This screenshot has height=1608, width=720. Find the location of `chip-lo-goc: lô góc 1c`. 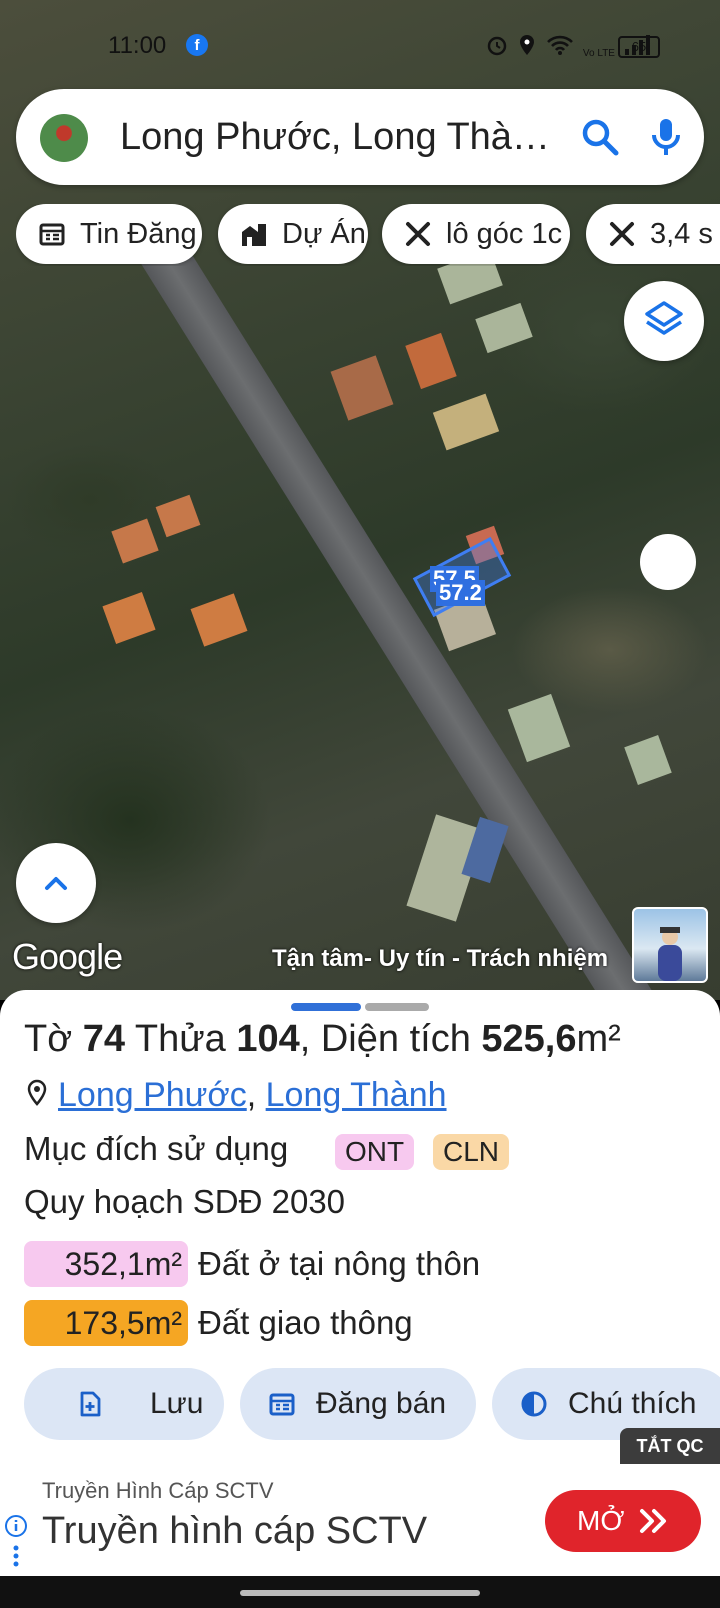

chip-lo-goc: lô góc 1c is located at coordinates (476, 234).